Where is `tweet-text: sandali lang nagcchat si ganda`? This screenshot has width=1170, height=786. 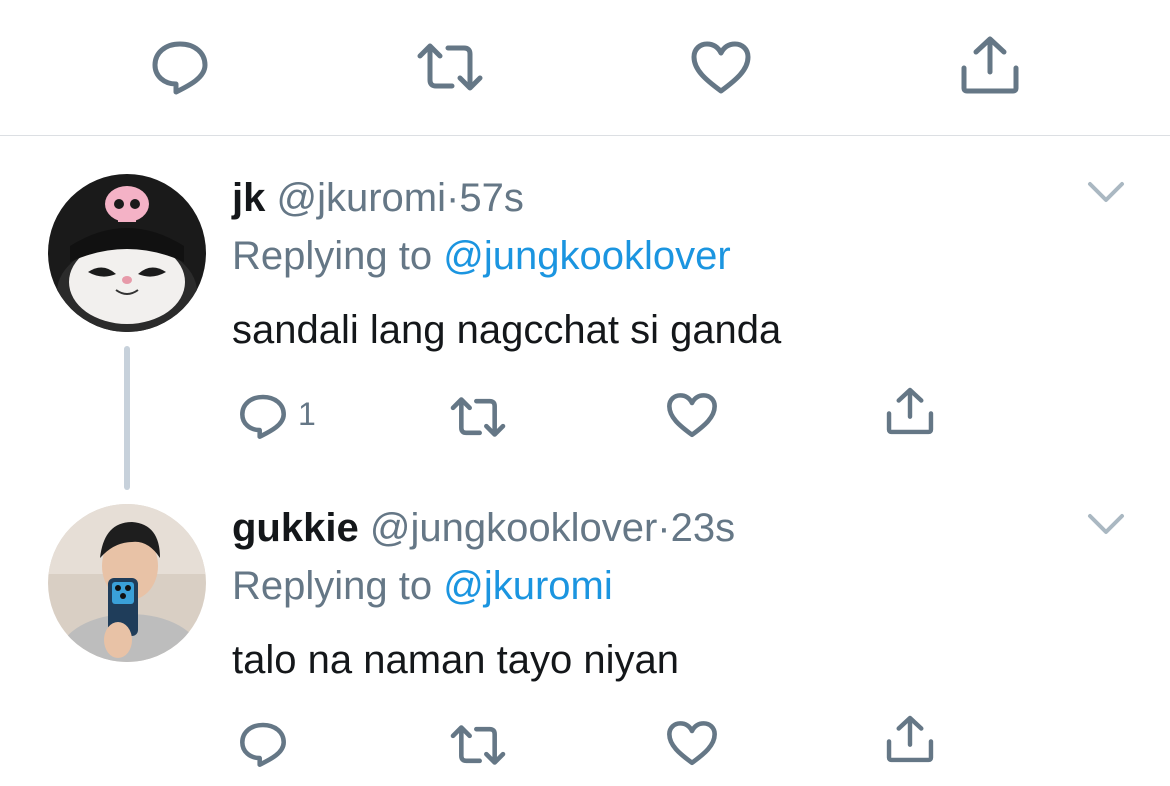
tweet-text: sandali lang nagcchat si ganda is located at coordinates (507, 330).